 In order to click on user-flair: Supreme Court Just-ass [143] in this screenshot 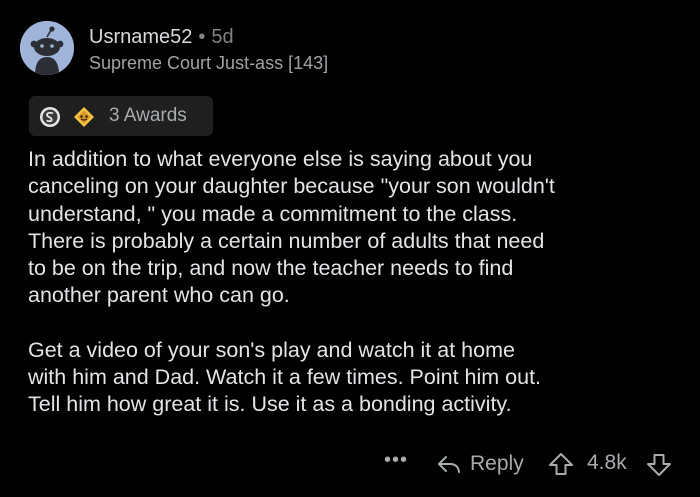, I will do `click(209, 63)`.